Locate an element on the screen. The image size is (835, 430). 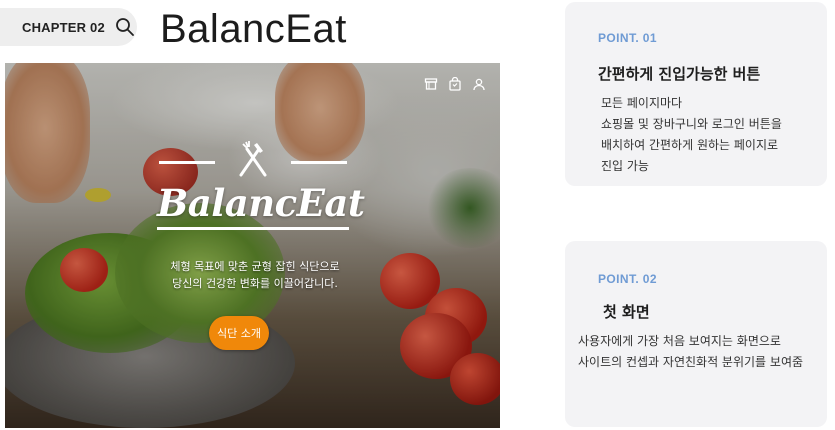
point-desc-line: 사용자에게 가장 처음 보여지는 화면으로 is located at coordinates (679, 341).